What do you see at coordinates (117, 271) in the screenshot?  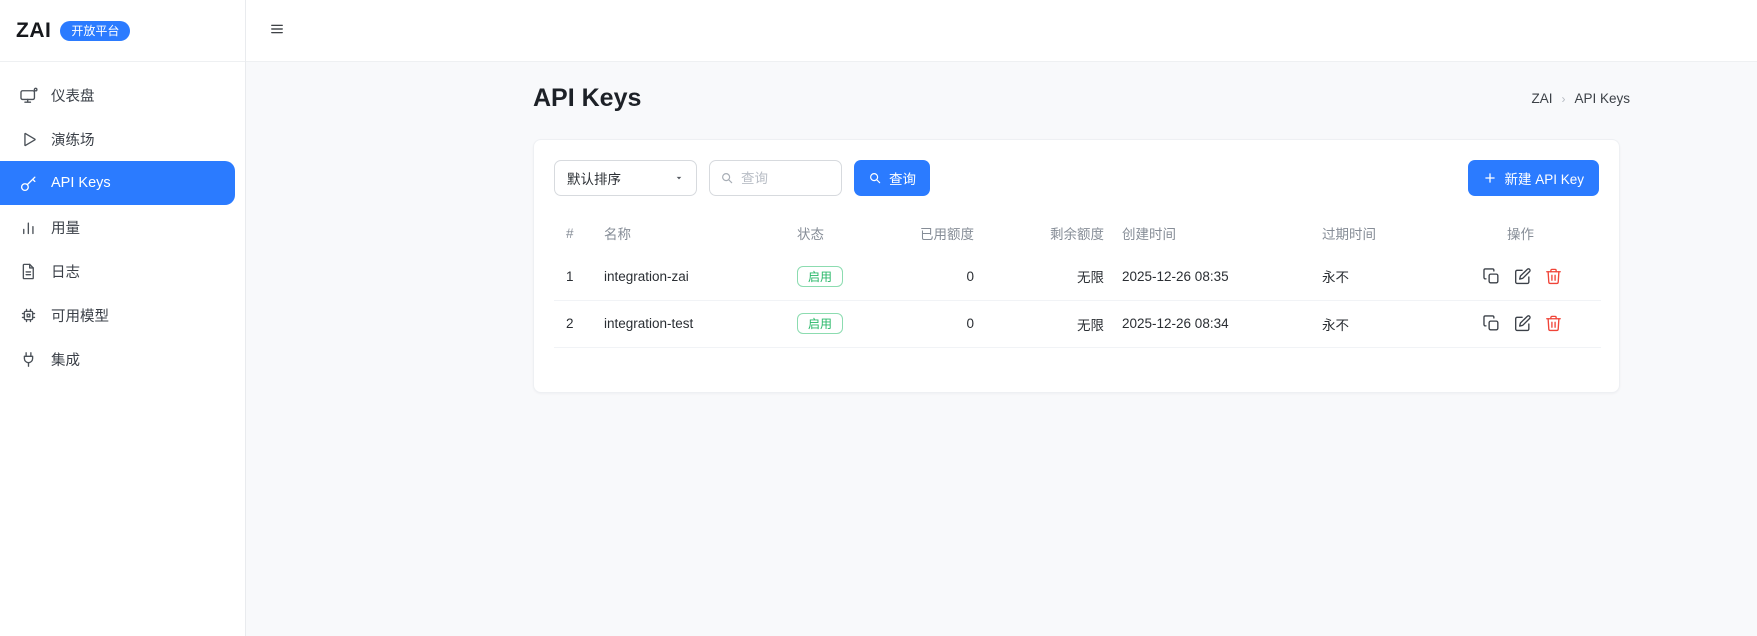 I see `sidebar-item-logs: 日志` at bounding box center [117, 271].